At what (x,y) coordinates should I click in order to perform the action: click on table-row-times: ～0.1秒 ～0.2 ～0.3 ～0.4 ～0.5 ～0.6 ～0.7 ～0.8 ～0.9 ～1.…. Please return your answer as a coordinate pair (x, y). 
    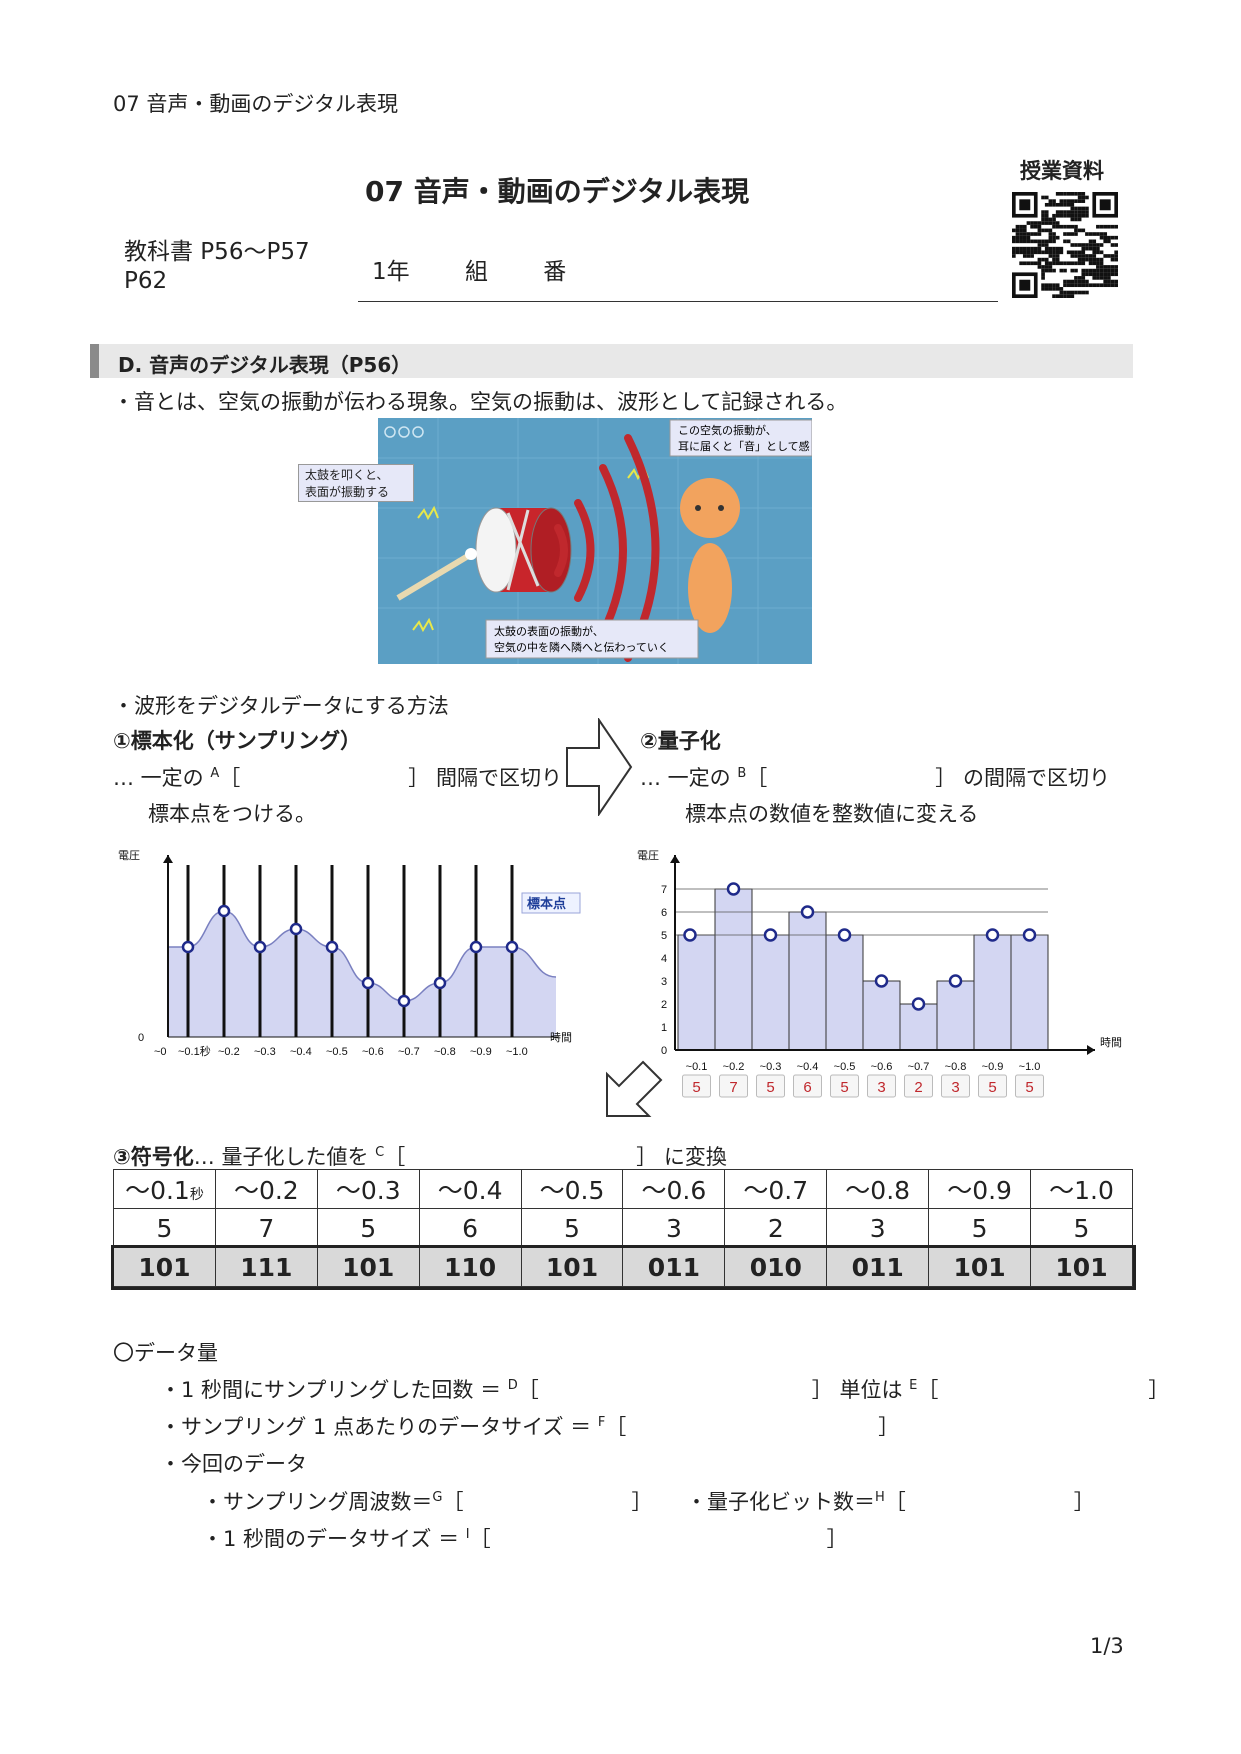
    Looking at the image, I should click on (623, 1189).